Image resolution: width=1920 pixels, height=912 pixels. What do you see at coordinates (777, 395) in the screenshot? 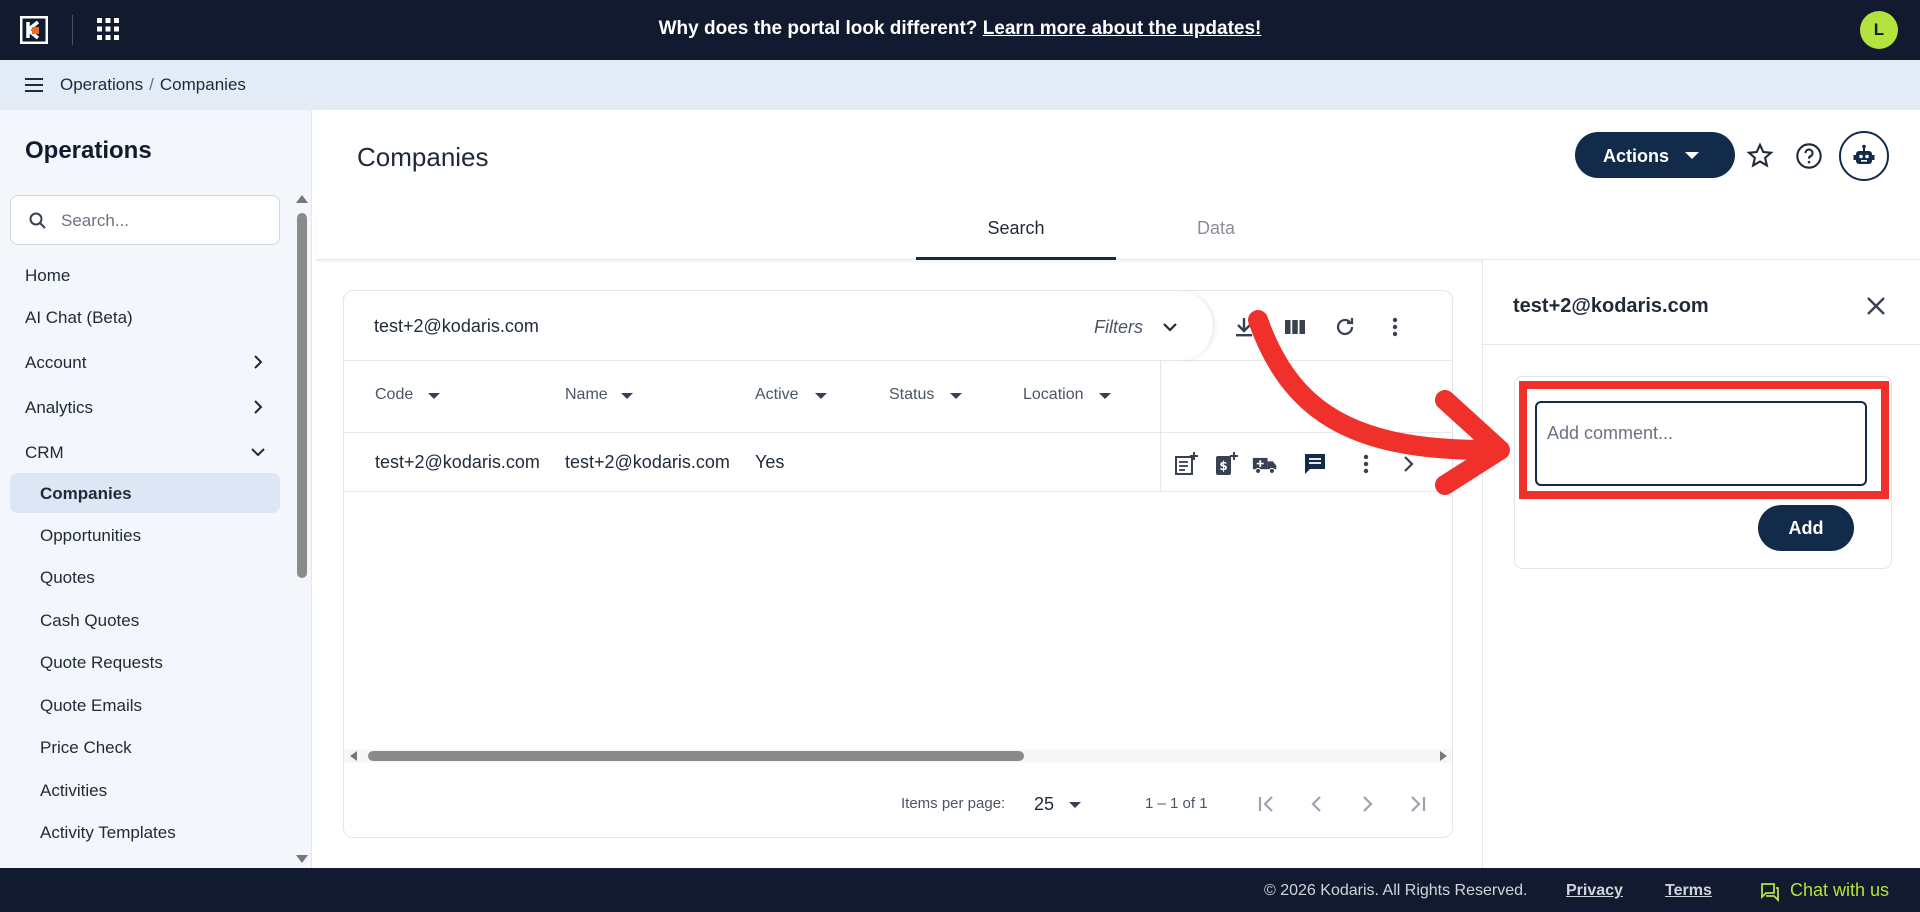
I see `column-header-active: Active` at bounding box center [777, 395].